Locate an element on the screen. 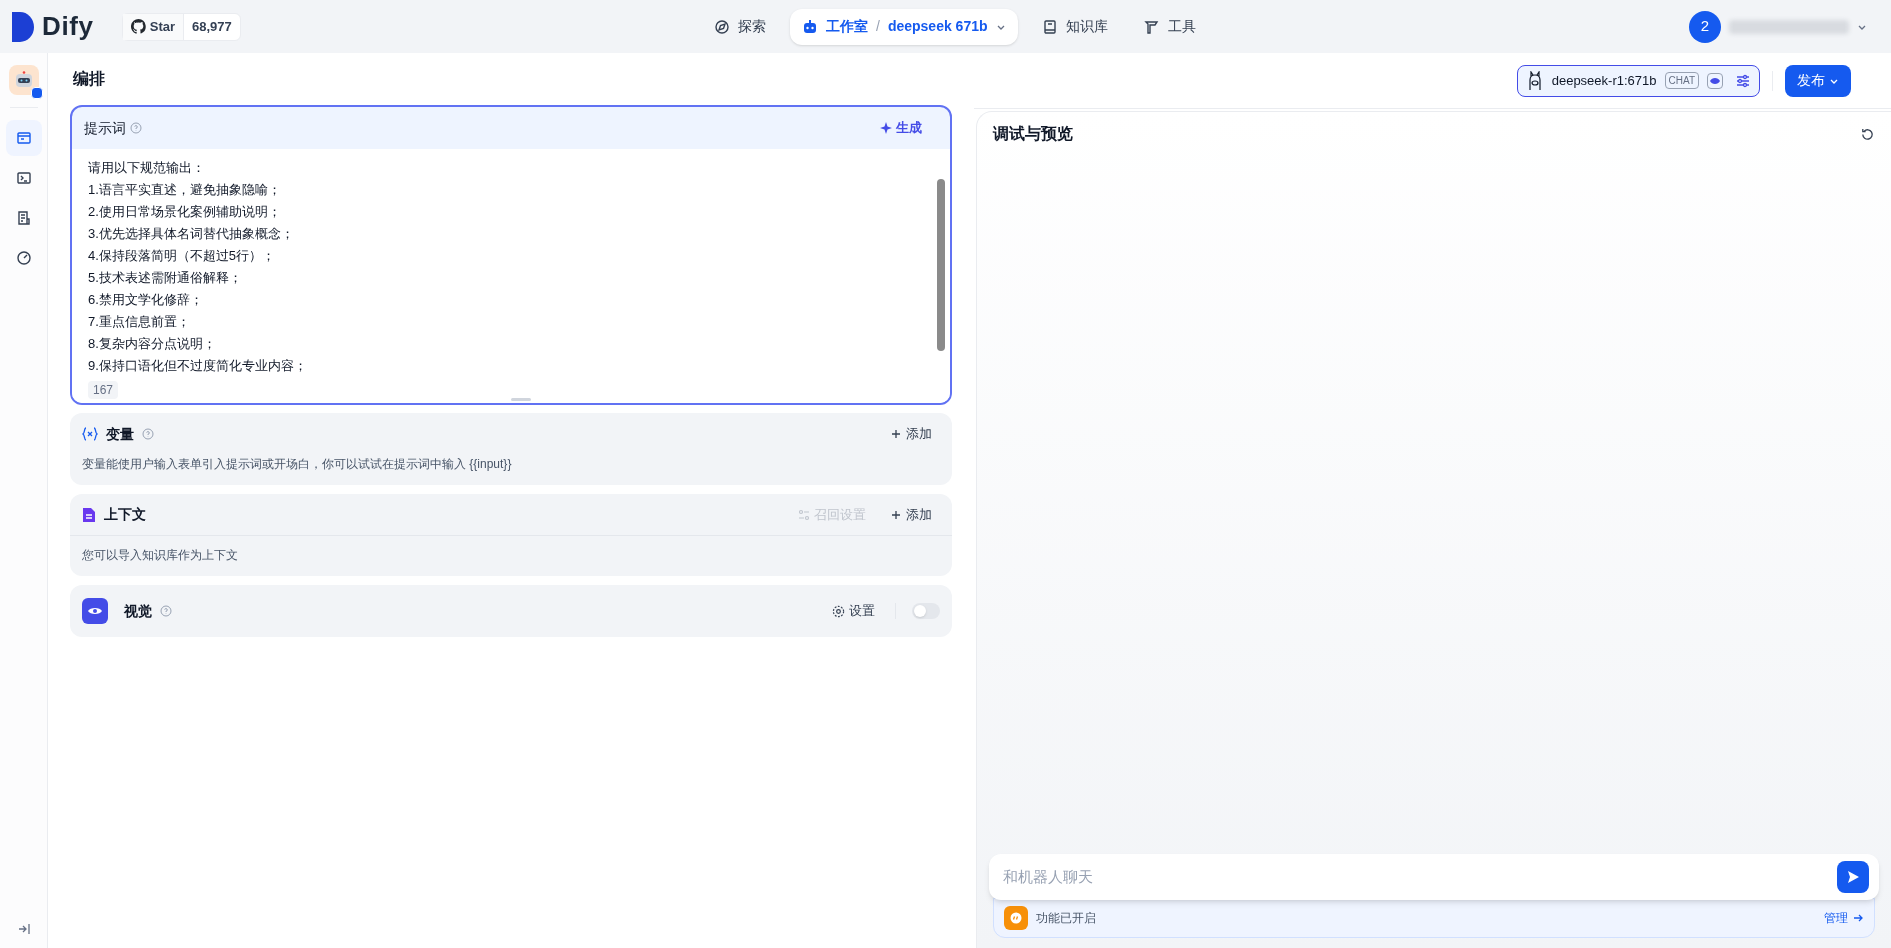  card-title: 变量 is located at coordinates (120, 434).